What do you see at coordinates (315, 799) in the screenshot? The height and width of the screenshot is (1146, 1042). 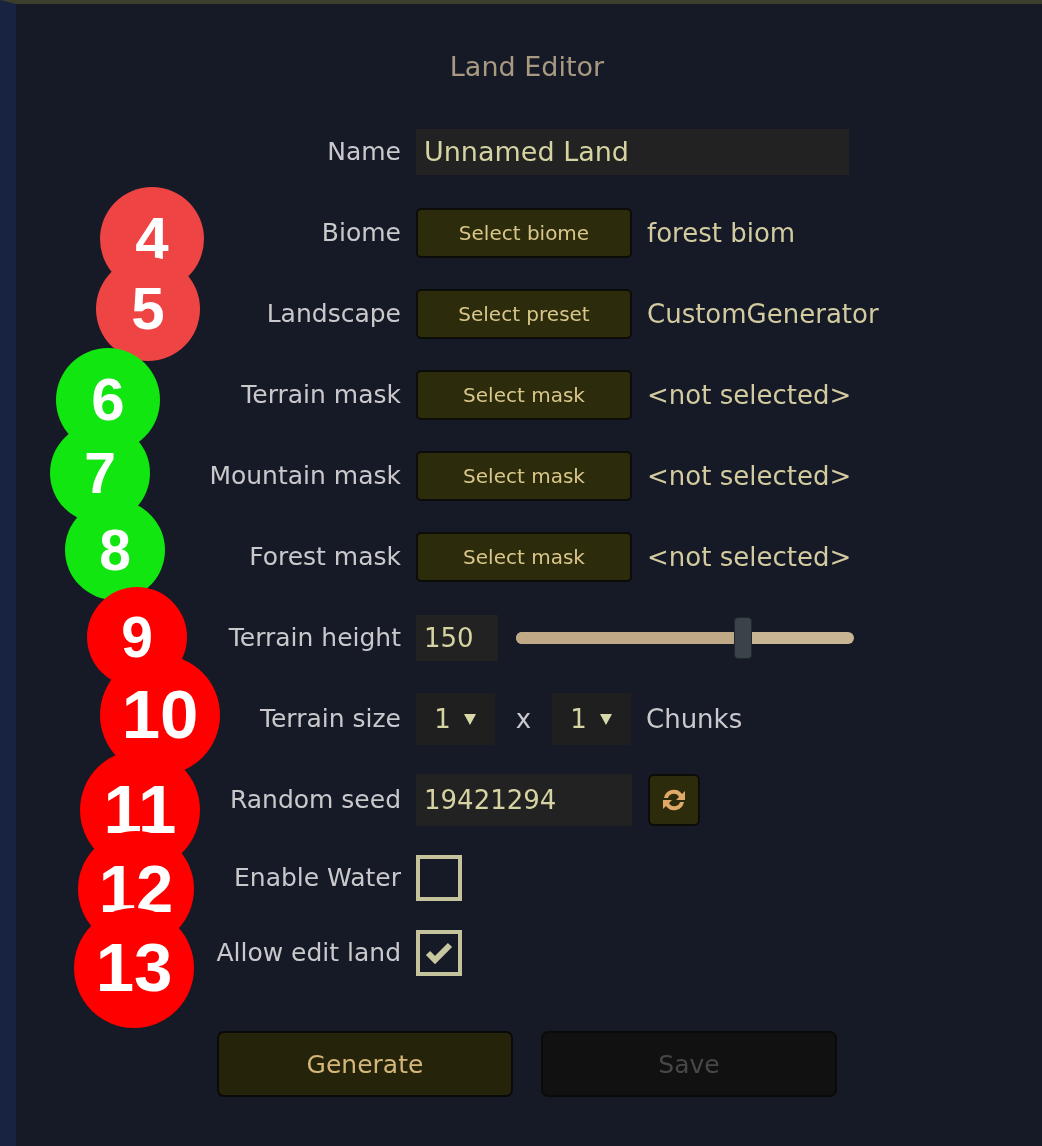 I see `field-label: Random seed` at bounding box center [315, 799].